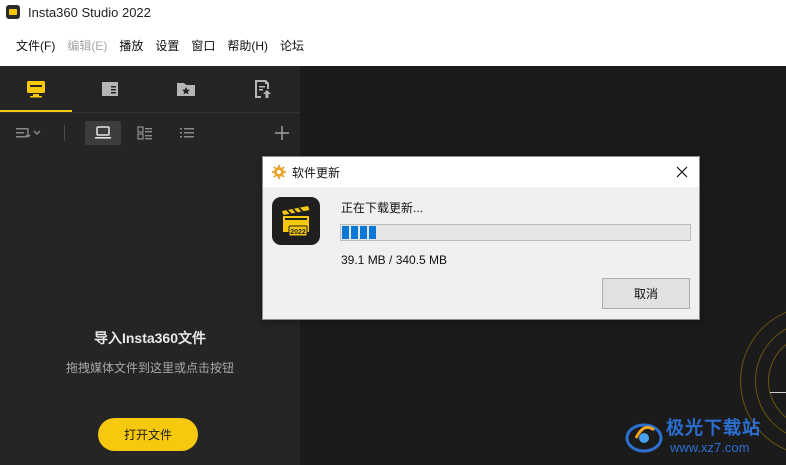 This screenshot has height=465, width=786. What do you see at coordinates (481, 172) in the screenshot?
I see `dialog-title-bar: 软件更新` at bounding box center [481, 172].